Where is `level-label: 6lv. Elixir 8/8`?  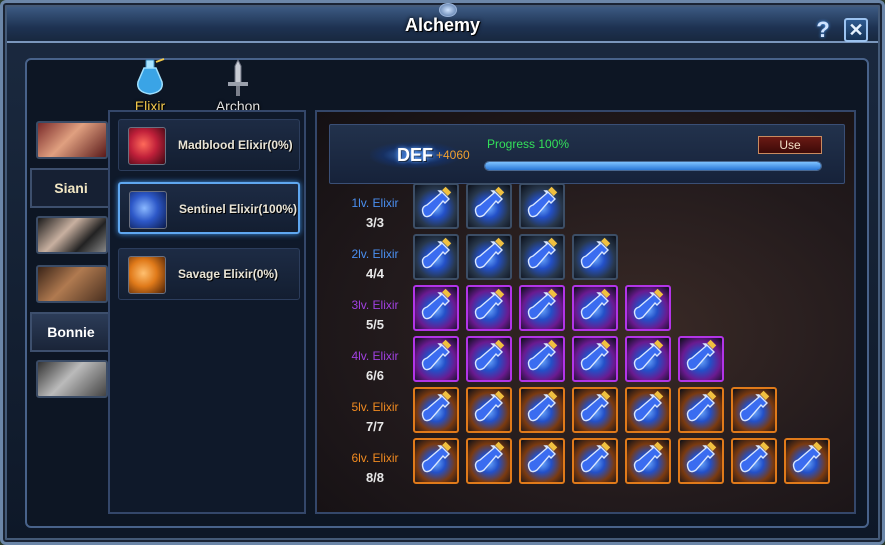
level-label: 6lv. Elixir 8/8 is located at coordinates (375, 468).